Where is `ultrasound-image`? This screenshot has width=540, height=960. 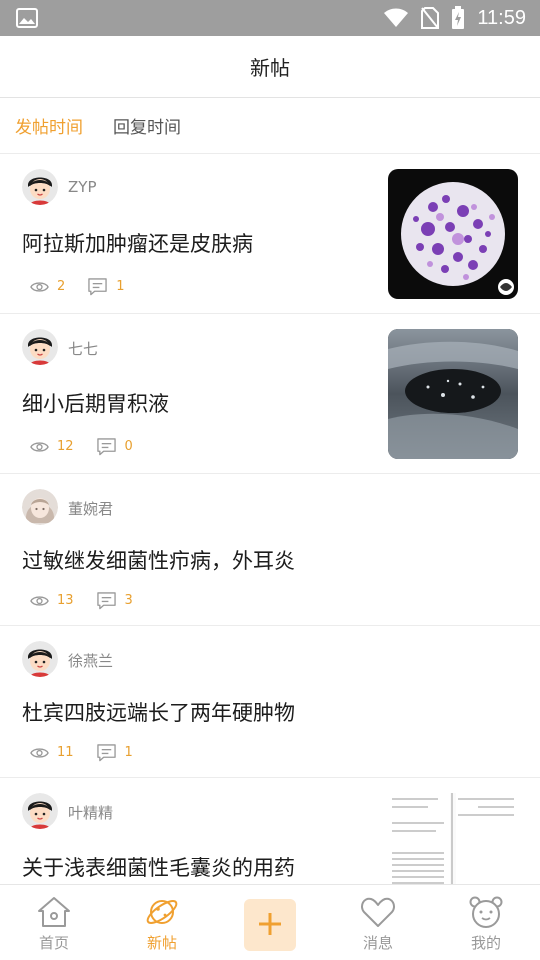 ultrasound-image is located at coordinates (453, 394).